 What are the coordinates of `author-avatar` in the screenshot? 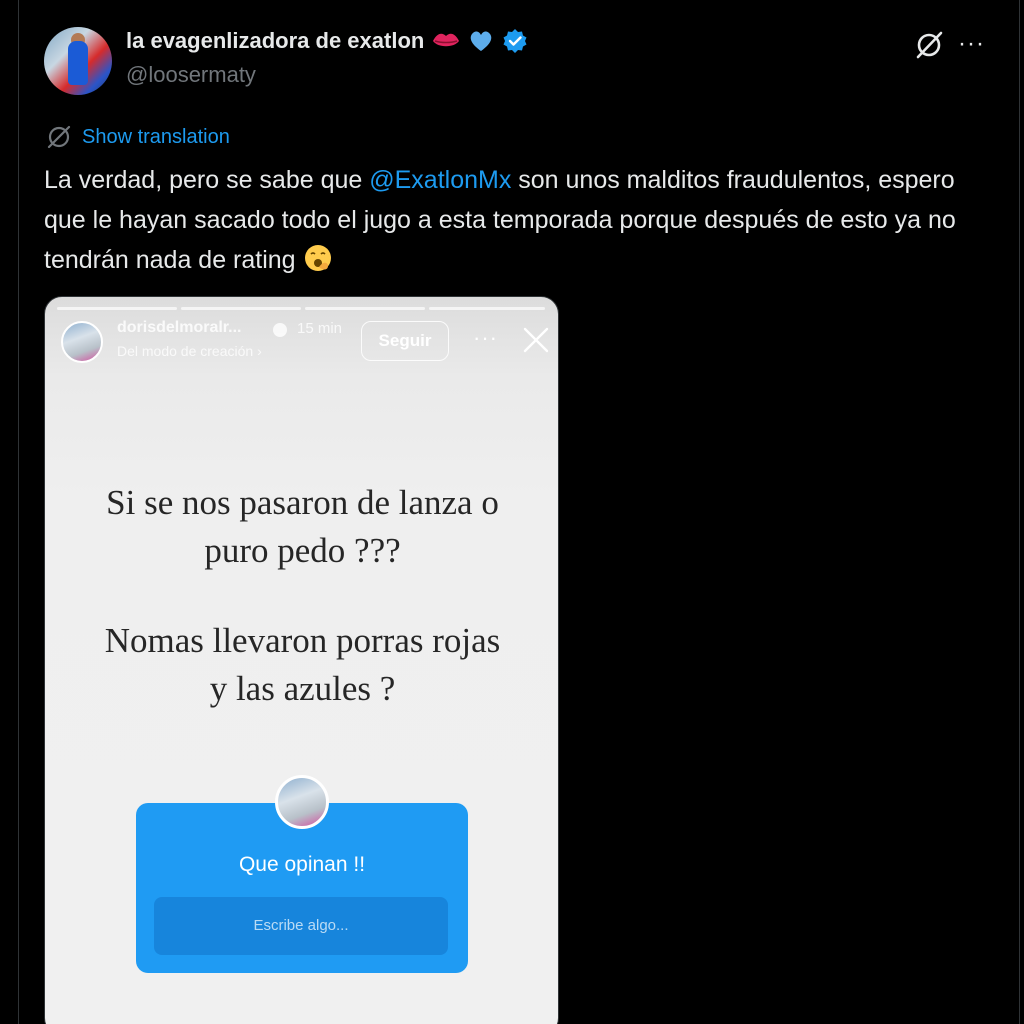 It's located at (78, 61).